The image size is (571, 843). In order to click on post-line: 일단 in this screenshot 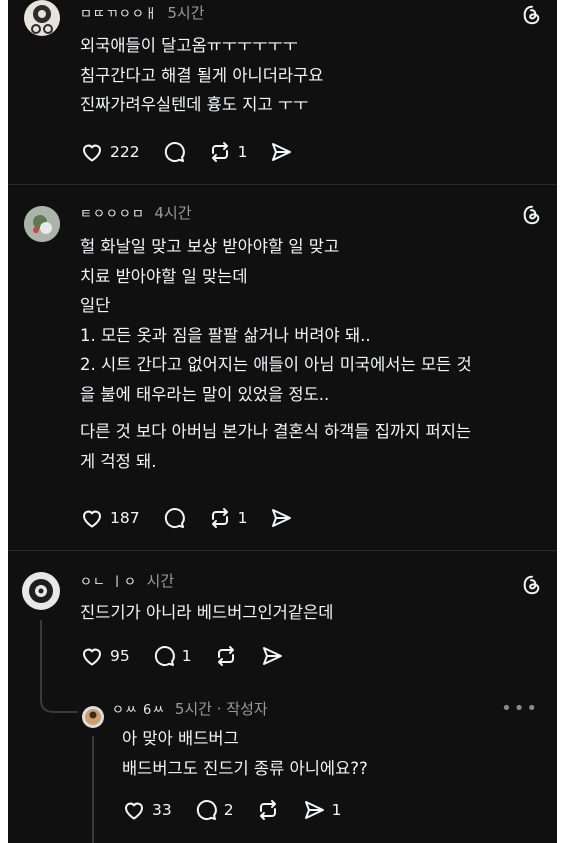, I will do `click(95, 305)`.